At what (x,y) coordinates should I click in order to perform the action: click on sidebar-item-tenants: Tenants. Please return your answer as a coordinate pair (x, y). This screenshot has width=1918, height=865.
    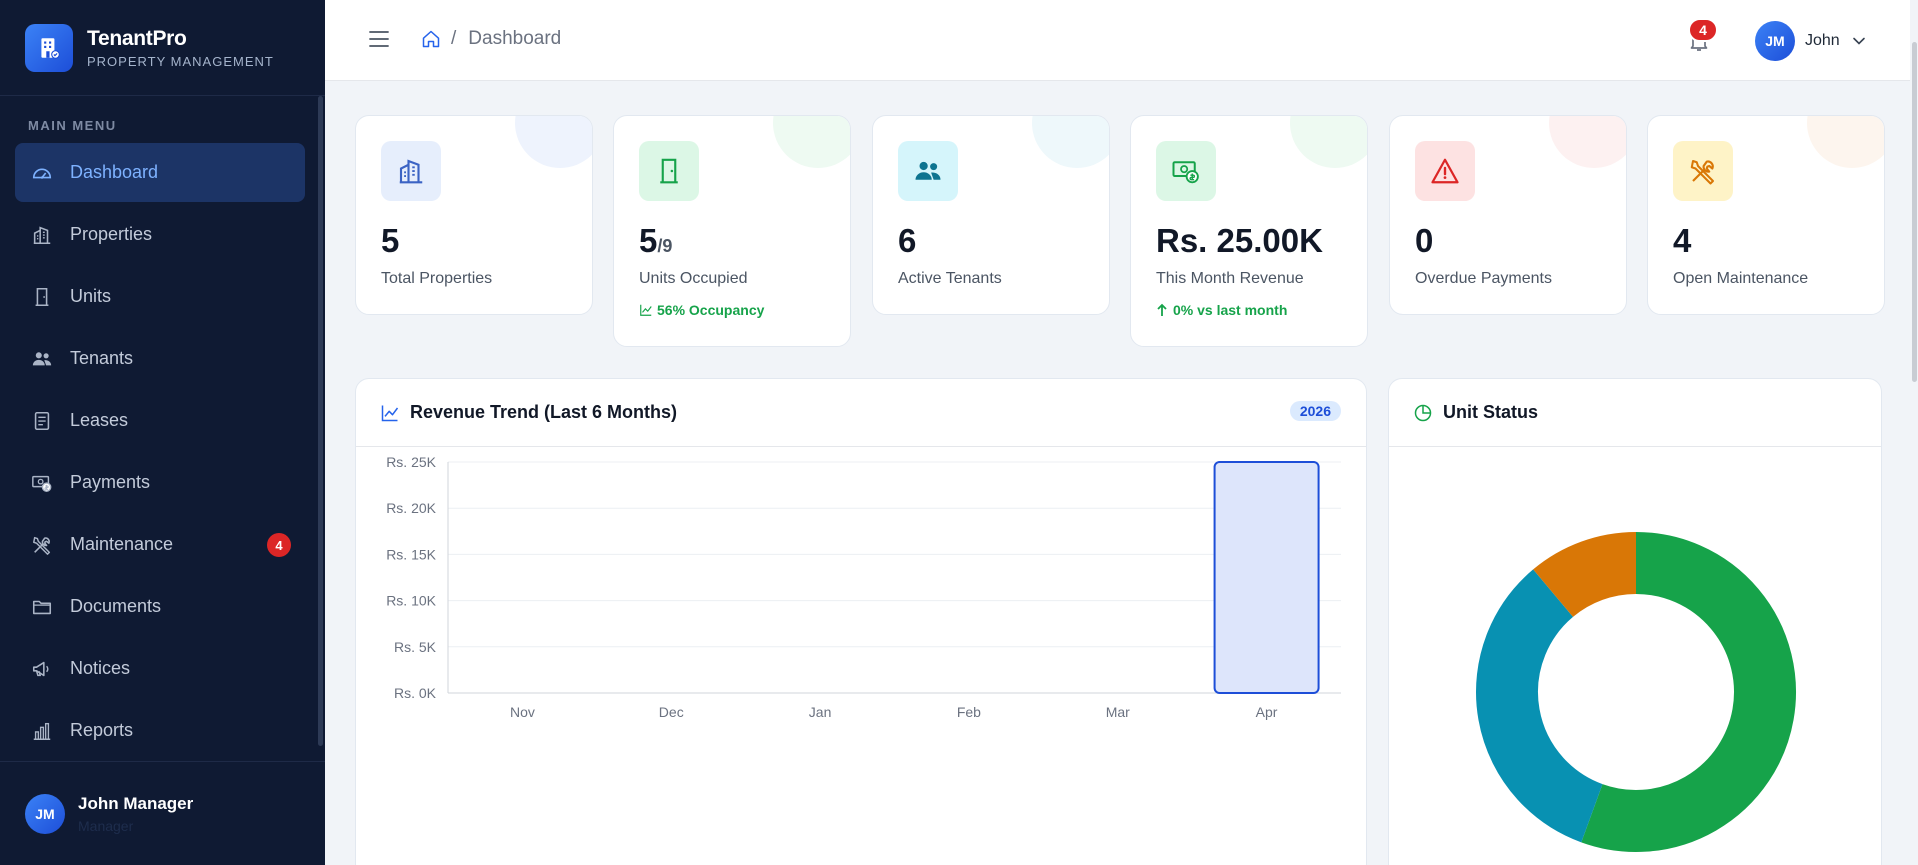
    Looking at the image, I should click on (160, 358).